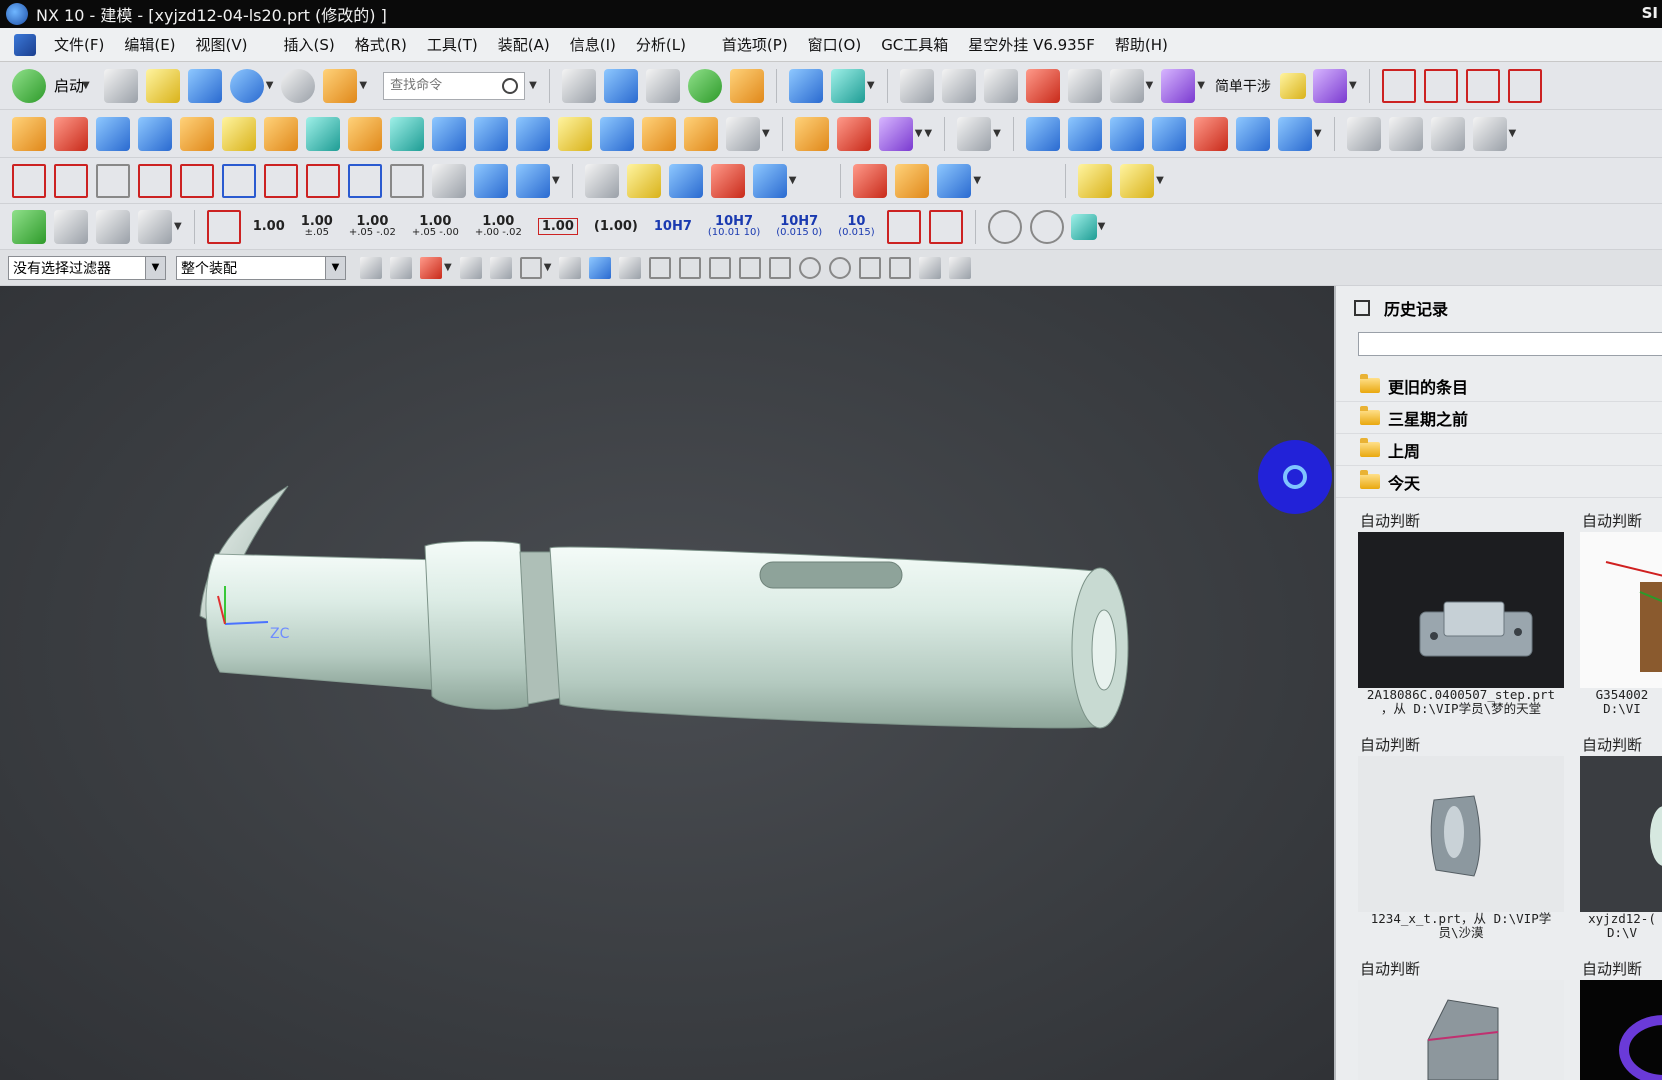  What do you see at coordinates (601, 180) in the screenshot?
I see `draft-analysis-icon` at bounding box center [601, 180].